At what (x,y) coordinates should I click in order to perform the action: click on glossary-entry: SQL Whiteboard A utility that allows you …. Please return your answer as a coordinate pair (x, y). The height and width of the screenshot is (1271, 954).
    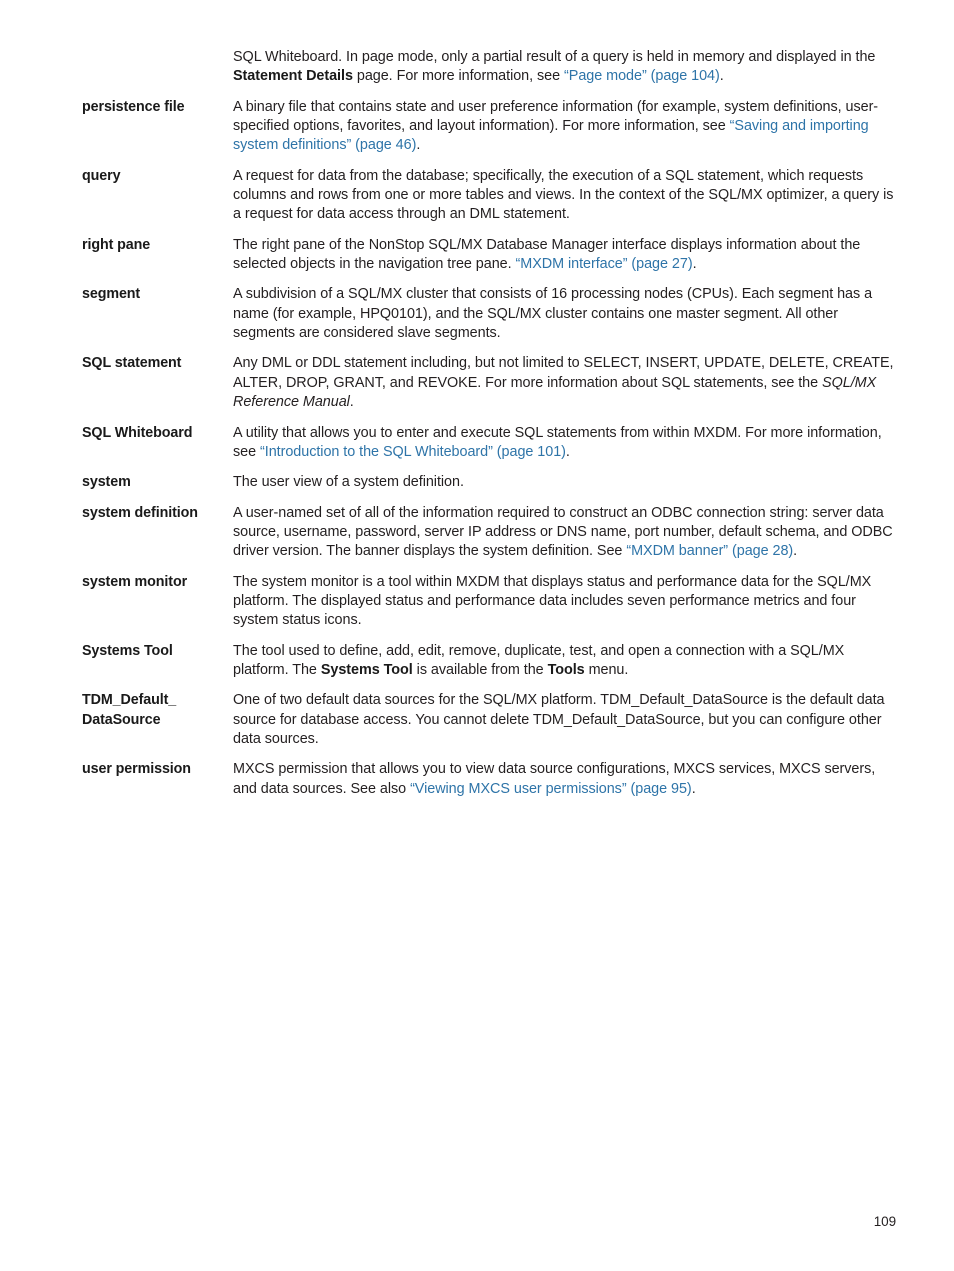
    Looking at the image, I should click on (489, 443).